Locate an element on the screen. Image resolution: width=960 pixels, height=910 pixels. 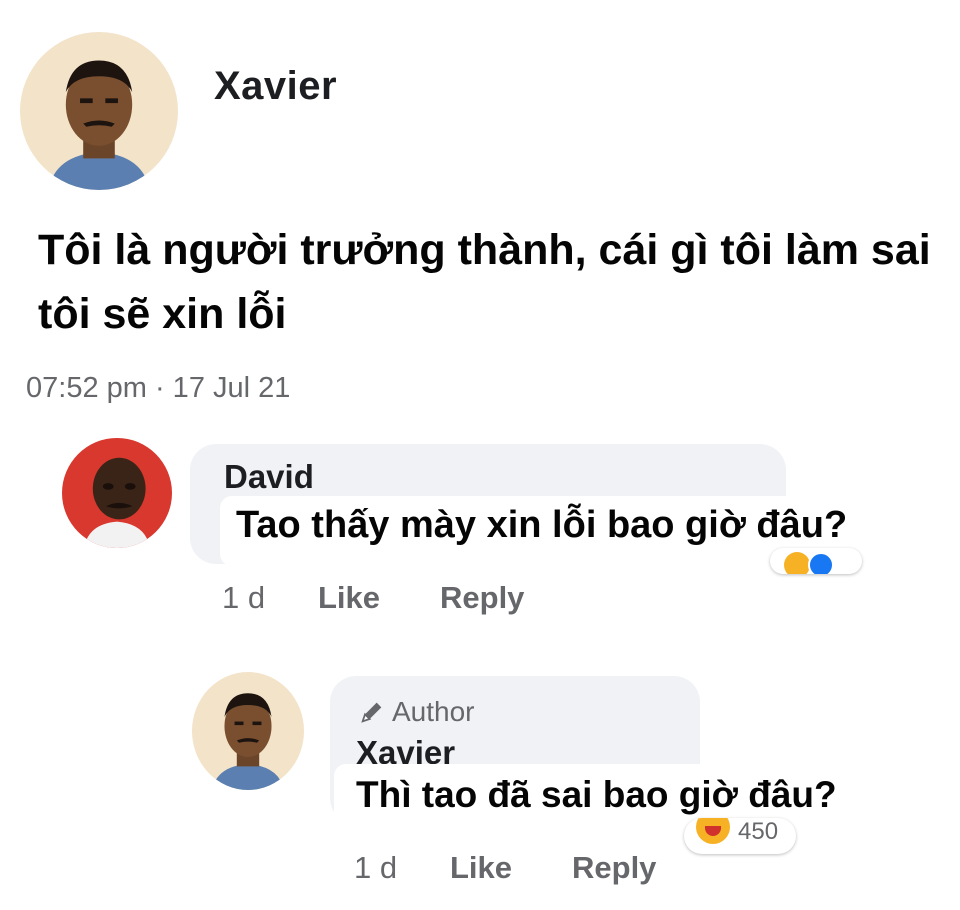
author-badge: Author is located at coordinates (416, 712).